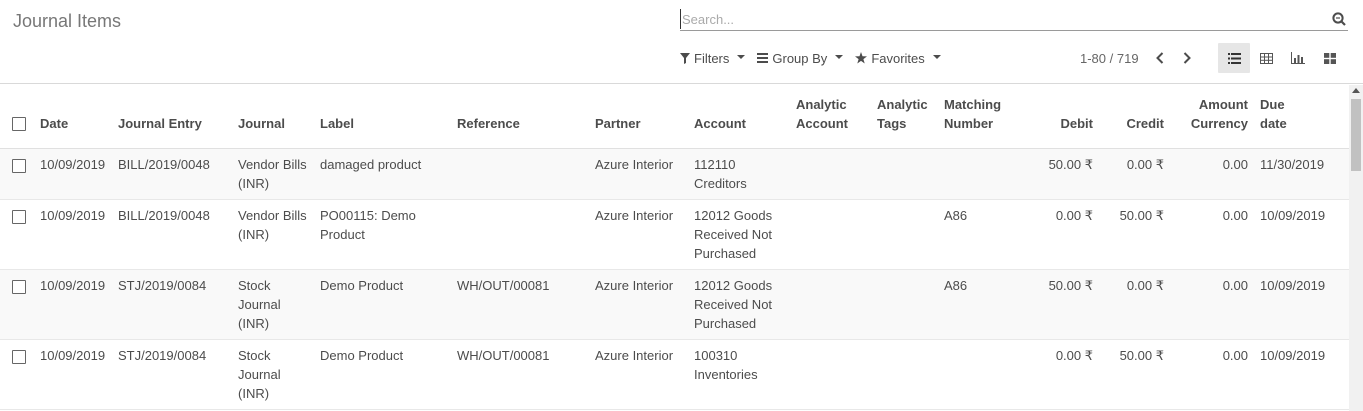  What do you see at coordinates (1300, 174) in the screenshot?
I see `cell-due-date: 11/30/2019` at bounding box center [1300, 174].